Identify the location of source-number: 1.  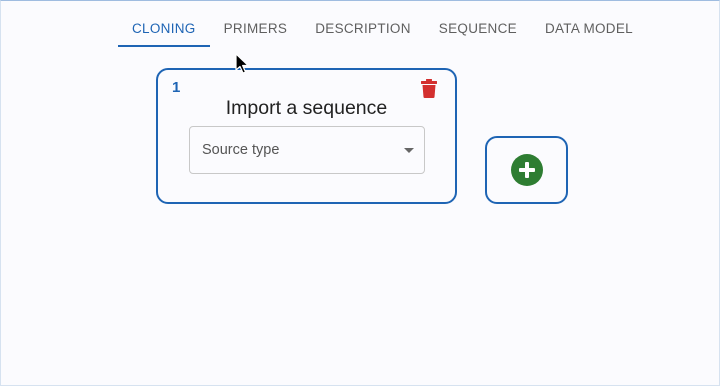
(176, 87).